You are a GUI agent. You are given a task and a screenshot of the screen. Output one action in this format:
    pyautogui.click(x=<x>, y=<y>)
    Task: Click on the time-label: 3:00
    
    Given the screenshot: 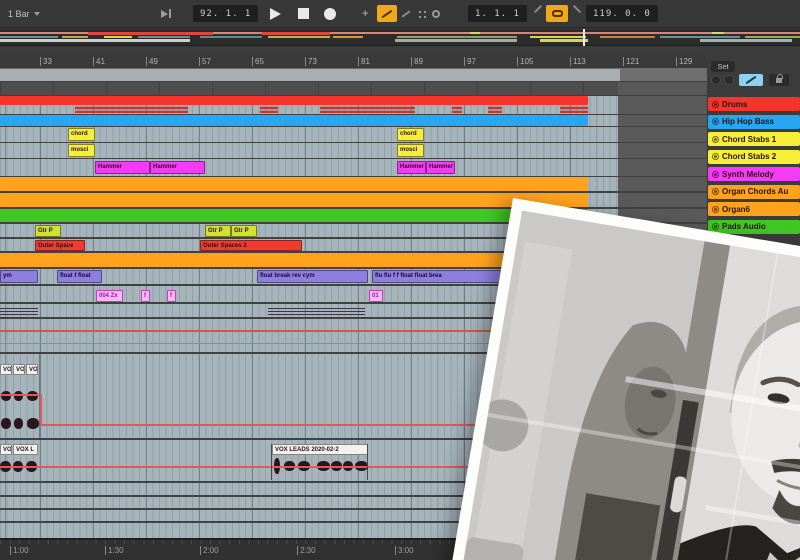 What is the action you would take?
    pyautogui.click(x=404, y=550)
    